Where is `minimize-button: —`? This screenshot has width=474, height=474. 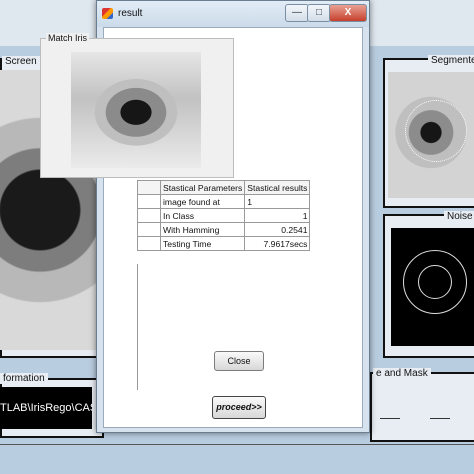
minimize-button: — is located at coordinates (297, 13).